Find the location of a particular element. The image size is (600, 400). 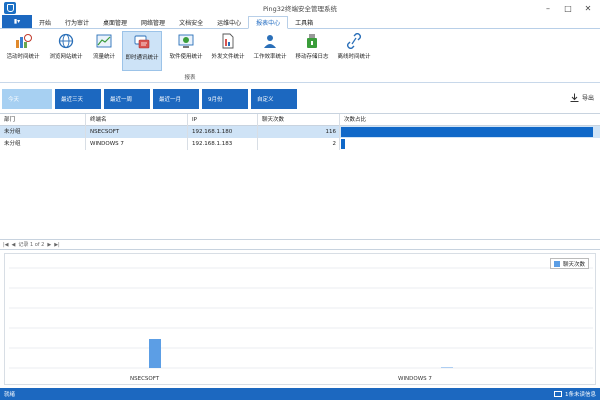

activity-time-button: 活动时间统计 is located at coordinates (23, 51).